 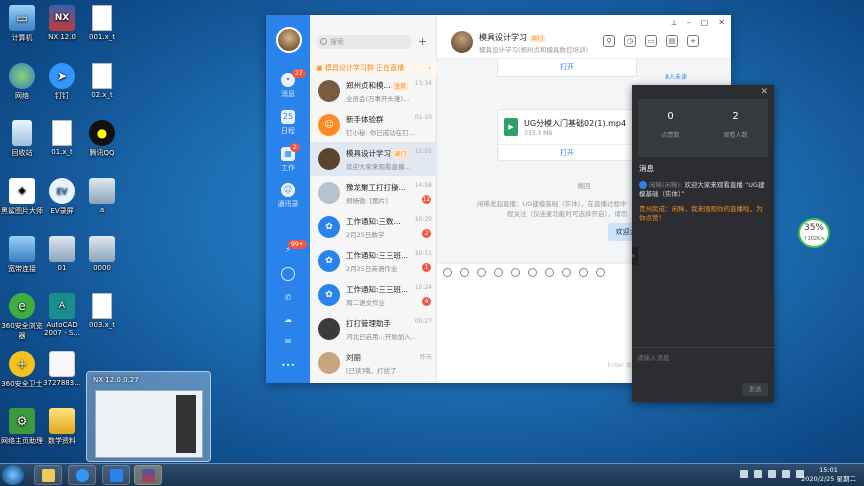 I want to click on desktop-icon-network-helper: ⚙ 网络主页助理, so click(x=22, y=427).